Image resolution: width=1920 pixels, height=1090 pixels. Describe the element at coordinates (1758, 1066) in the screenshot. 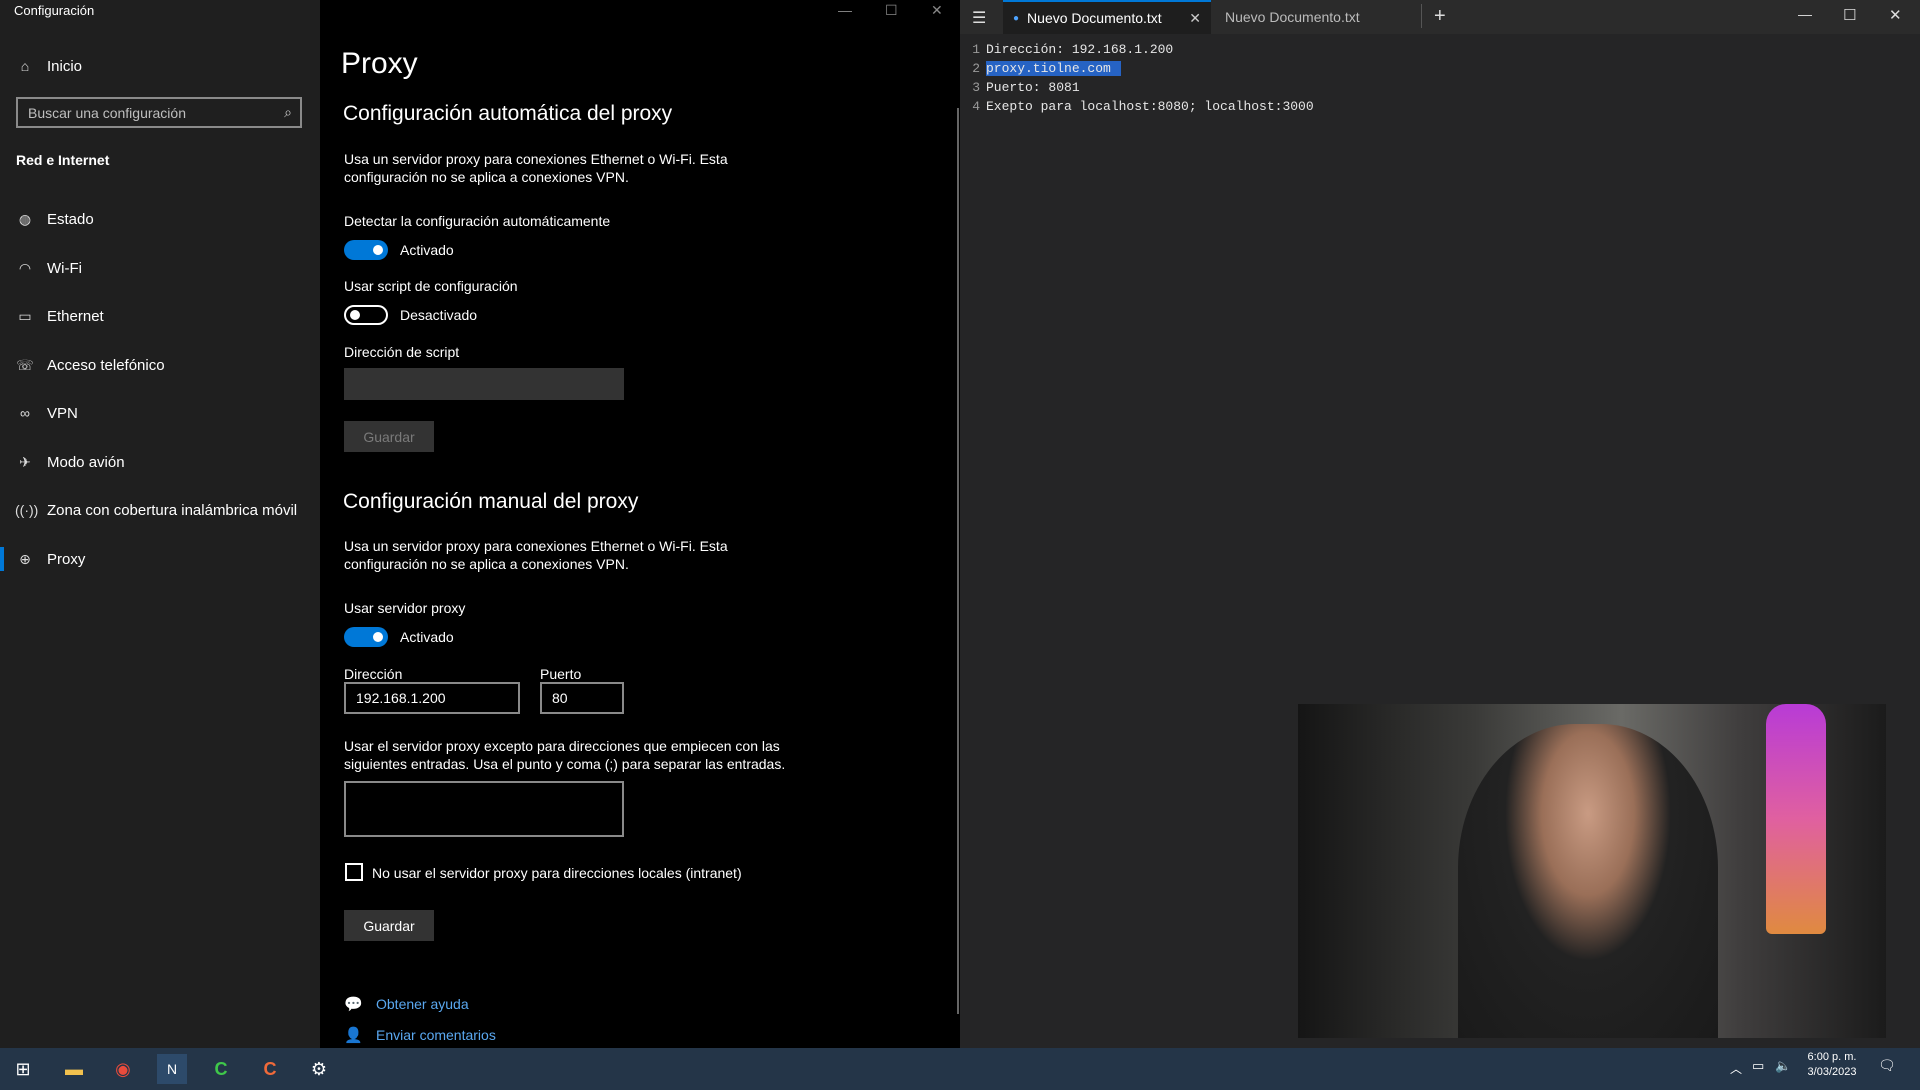

I see `network-icon: ▭` at that location.